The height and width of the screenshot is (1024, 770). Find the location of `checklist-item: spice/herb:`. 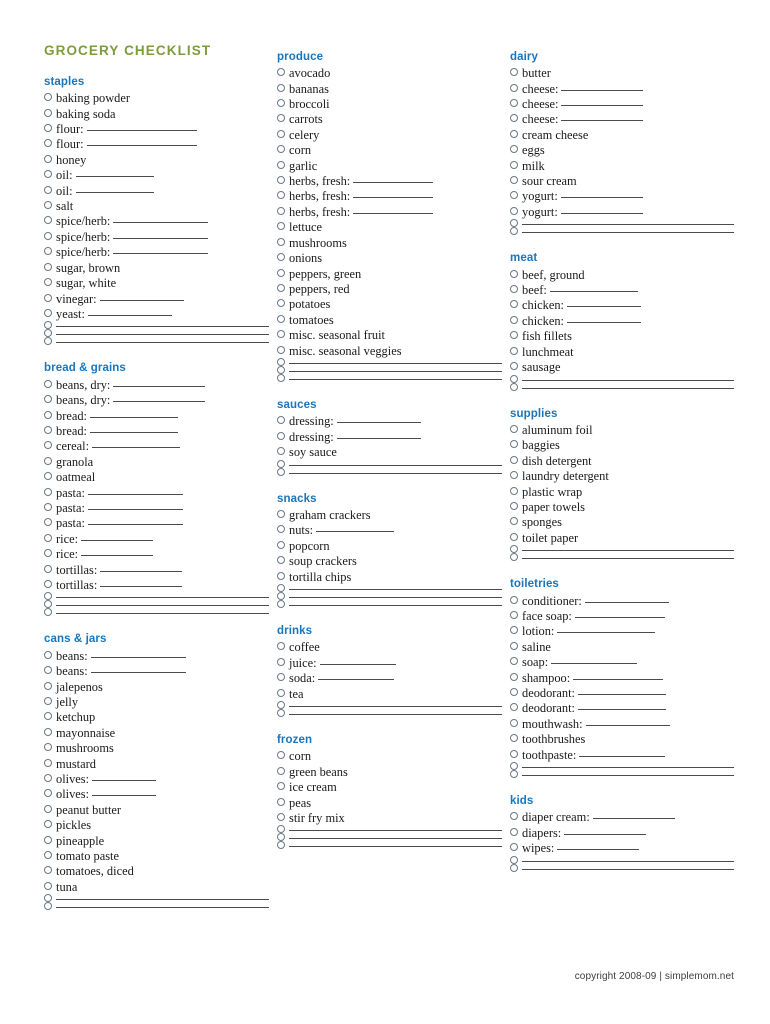

checklist-item: spice/herb: is located at coordinates (156, 221).